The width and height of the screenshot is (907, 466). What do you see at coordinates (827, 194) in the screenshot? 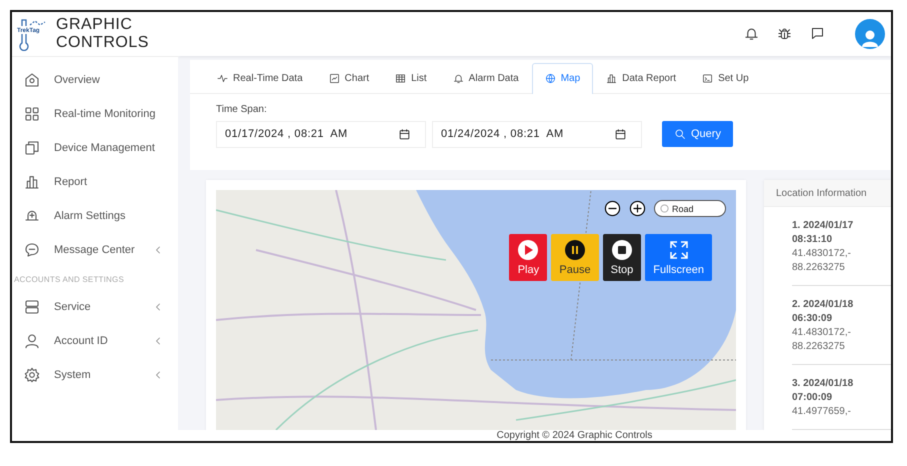
I see `panel-title: Location Information` at bounding box center [827, 194].